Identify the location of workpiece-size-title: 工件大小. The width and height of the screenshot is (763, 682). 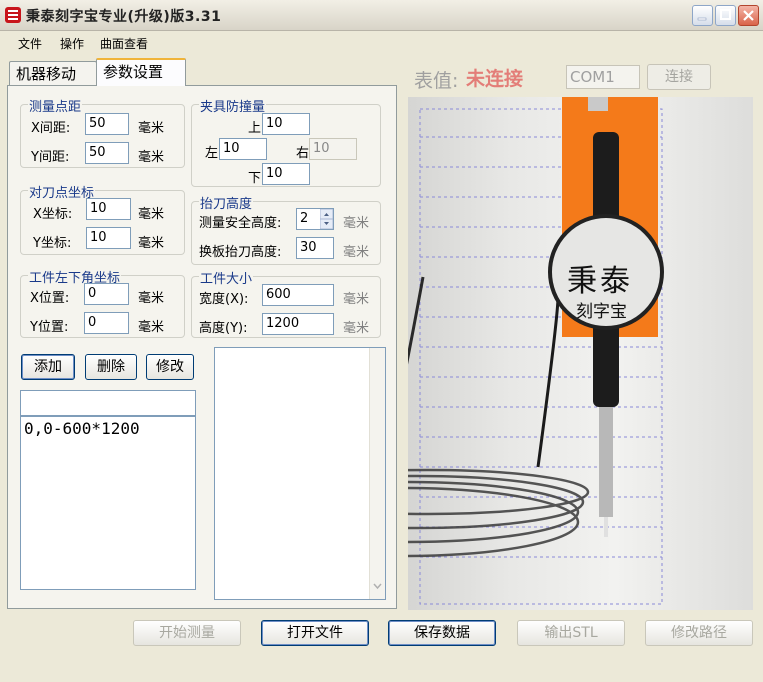
(226, 277).